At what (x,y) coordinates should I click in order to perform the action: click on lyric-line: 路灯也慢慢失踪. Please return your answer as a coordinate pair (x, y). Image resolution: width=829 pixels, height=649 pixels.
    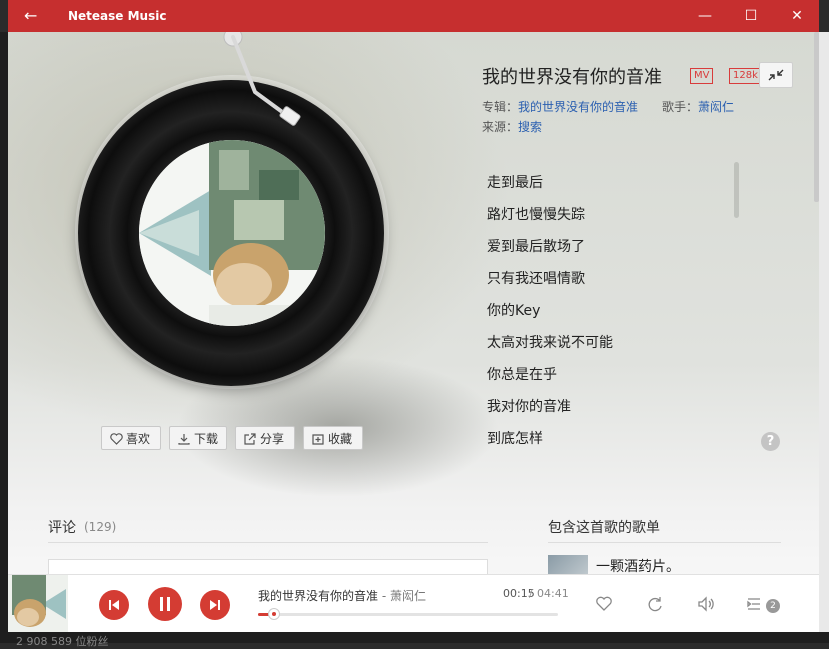
    Looking at the image, I should click on (536, 215).